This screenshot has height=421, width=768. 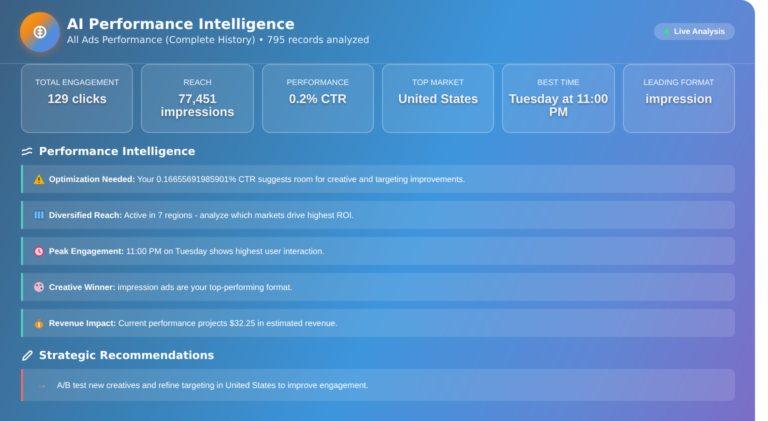 I want to click on stat-label: TOTAL ENGAGEMENT, so click(x=77, y=83).